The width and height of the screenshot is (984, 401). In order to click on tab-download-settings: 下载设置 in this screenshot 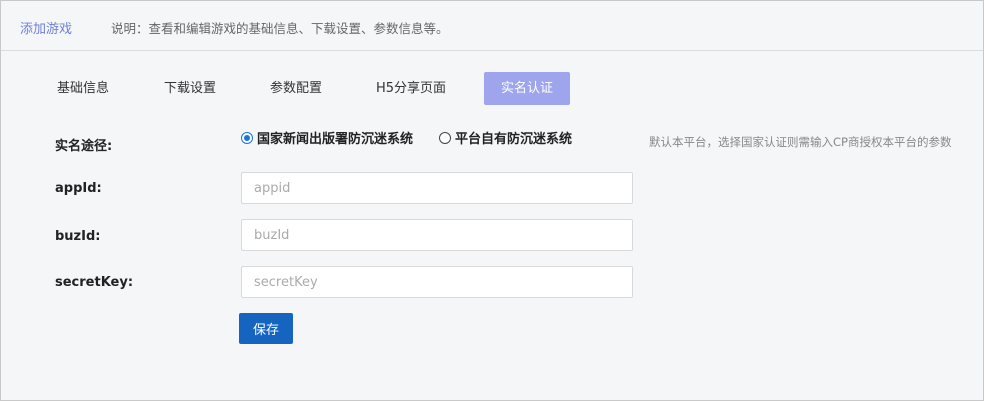, I will do `click(190, 88)`.